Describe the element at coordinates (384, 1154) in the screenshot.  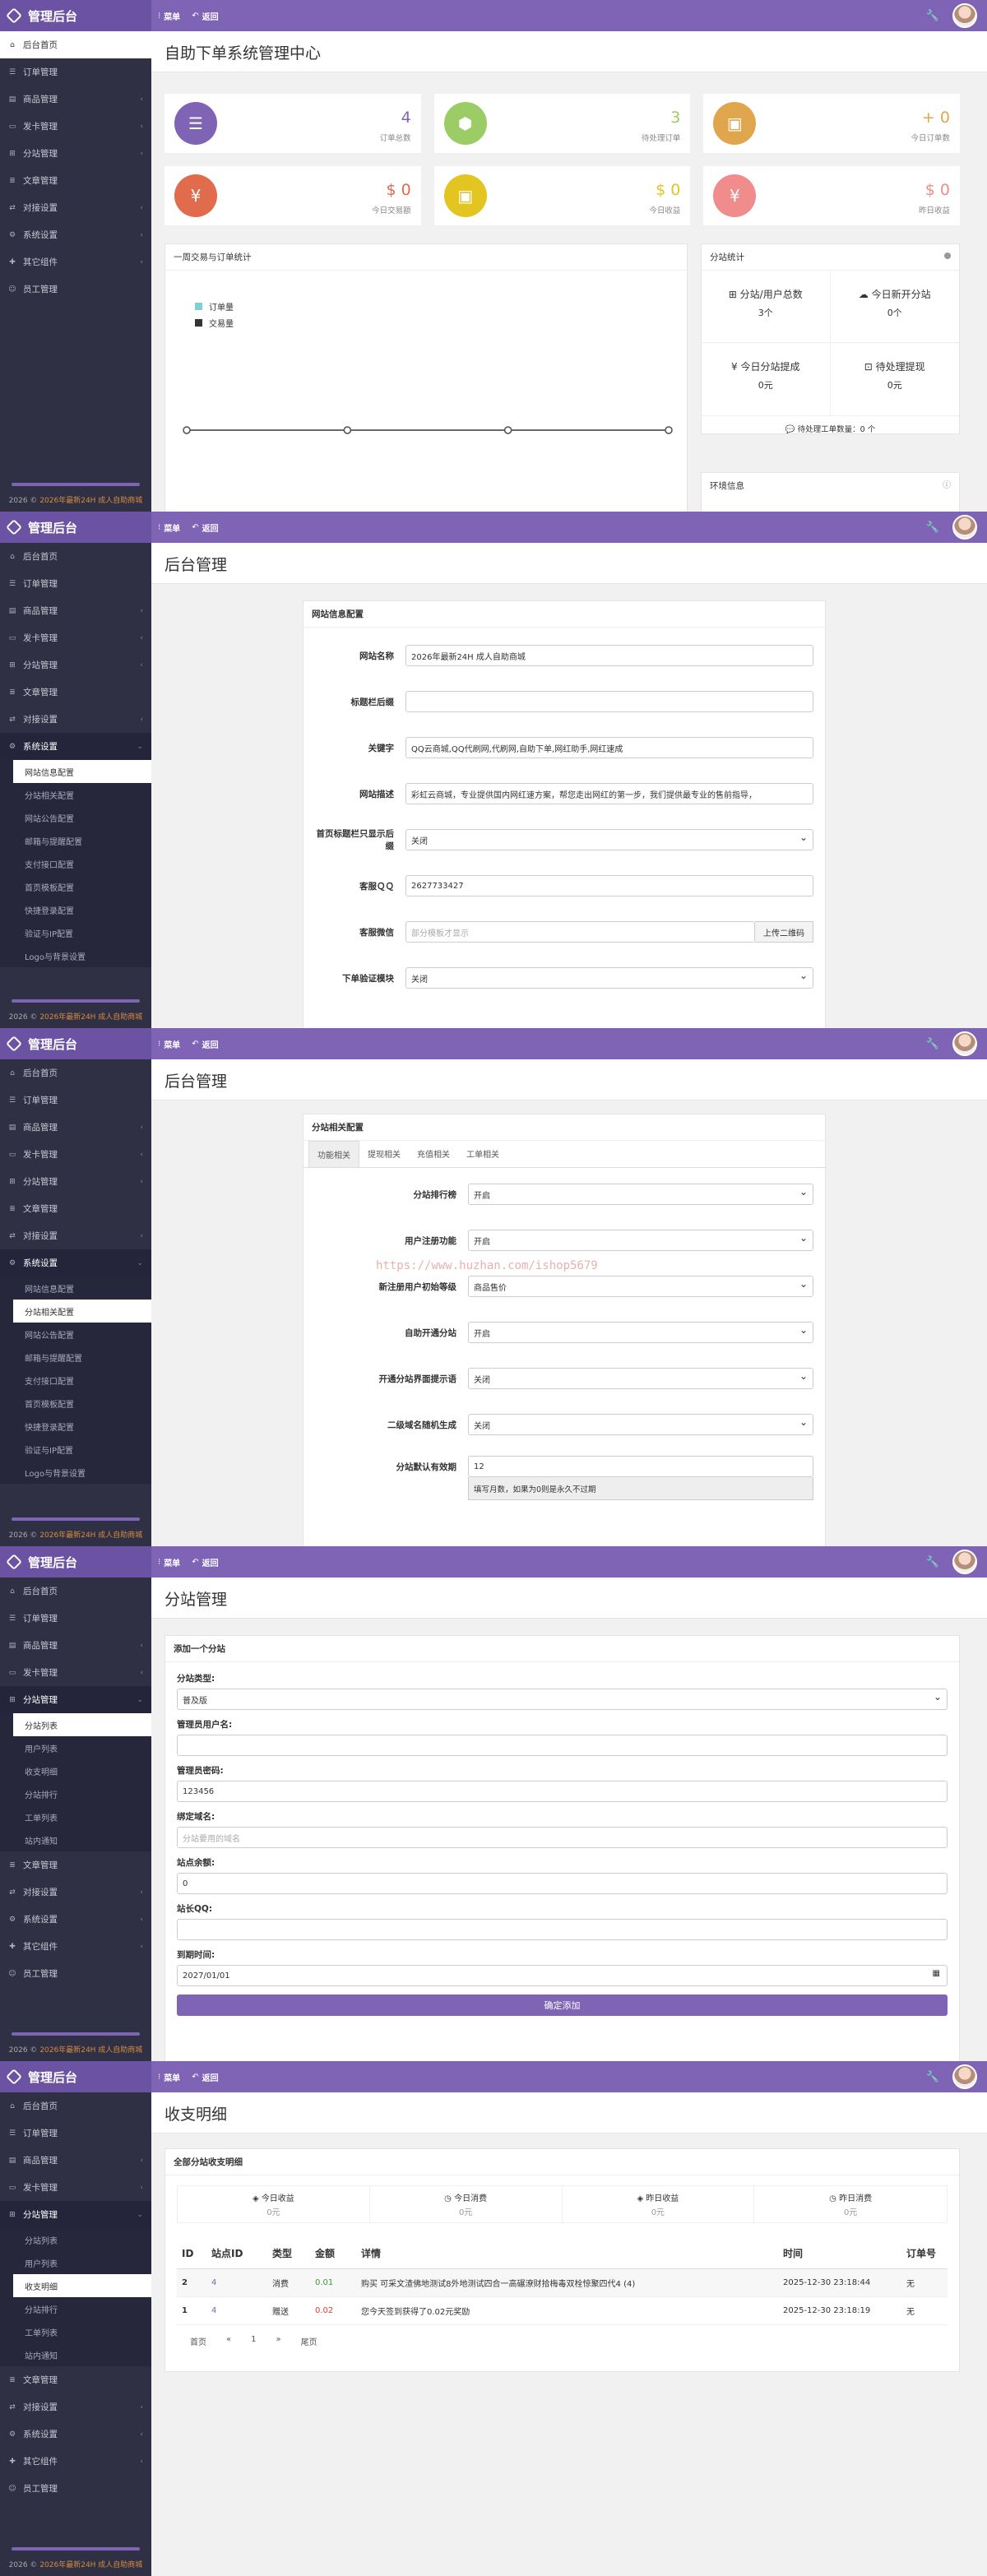
I see `tab-withdraw: 提现相关` at that location.